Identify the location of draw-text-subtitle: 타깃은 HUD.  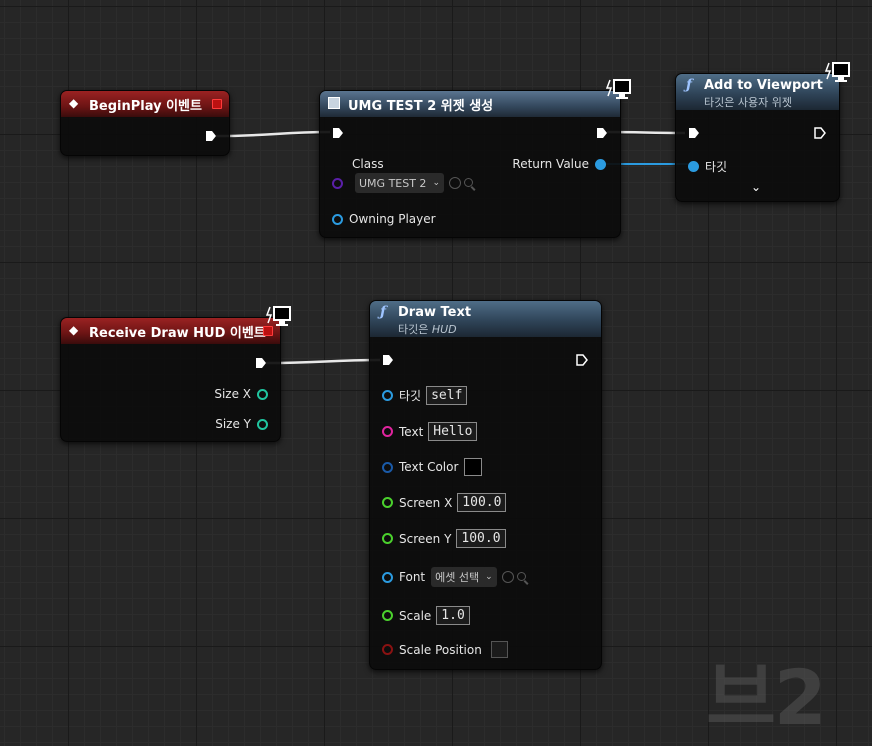
(499, 329).